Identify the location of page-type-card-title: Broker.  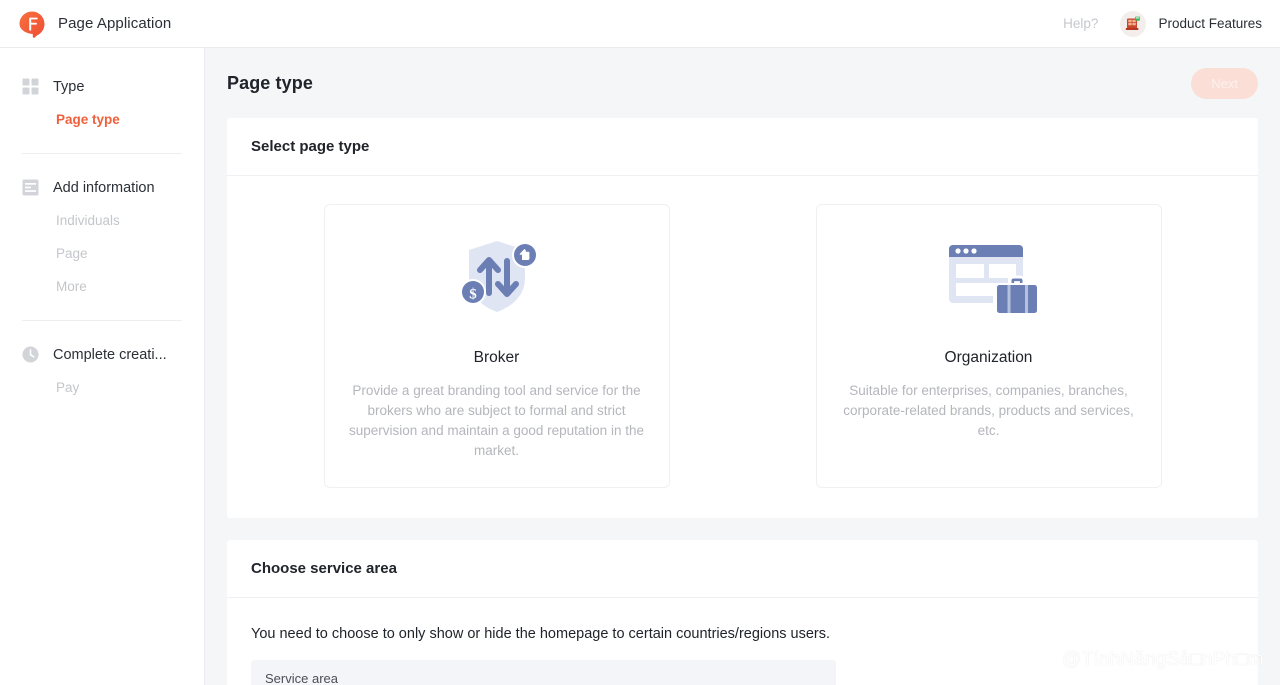
(496, 357).